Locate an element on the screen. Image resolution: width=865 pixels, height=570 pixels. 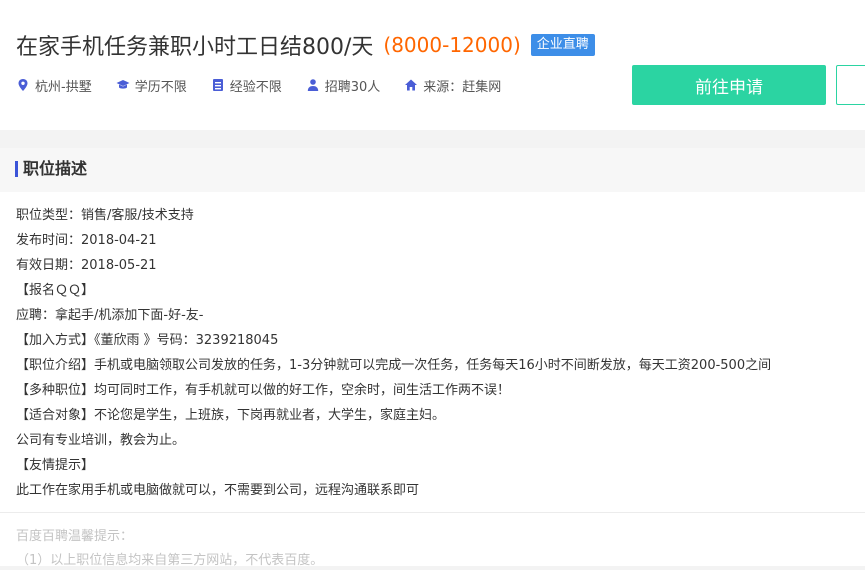
notice-line: （1）以上职位信息均来自第三方网站，不代表百度。 is located at coordinates (170, 560).